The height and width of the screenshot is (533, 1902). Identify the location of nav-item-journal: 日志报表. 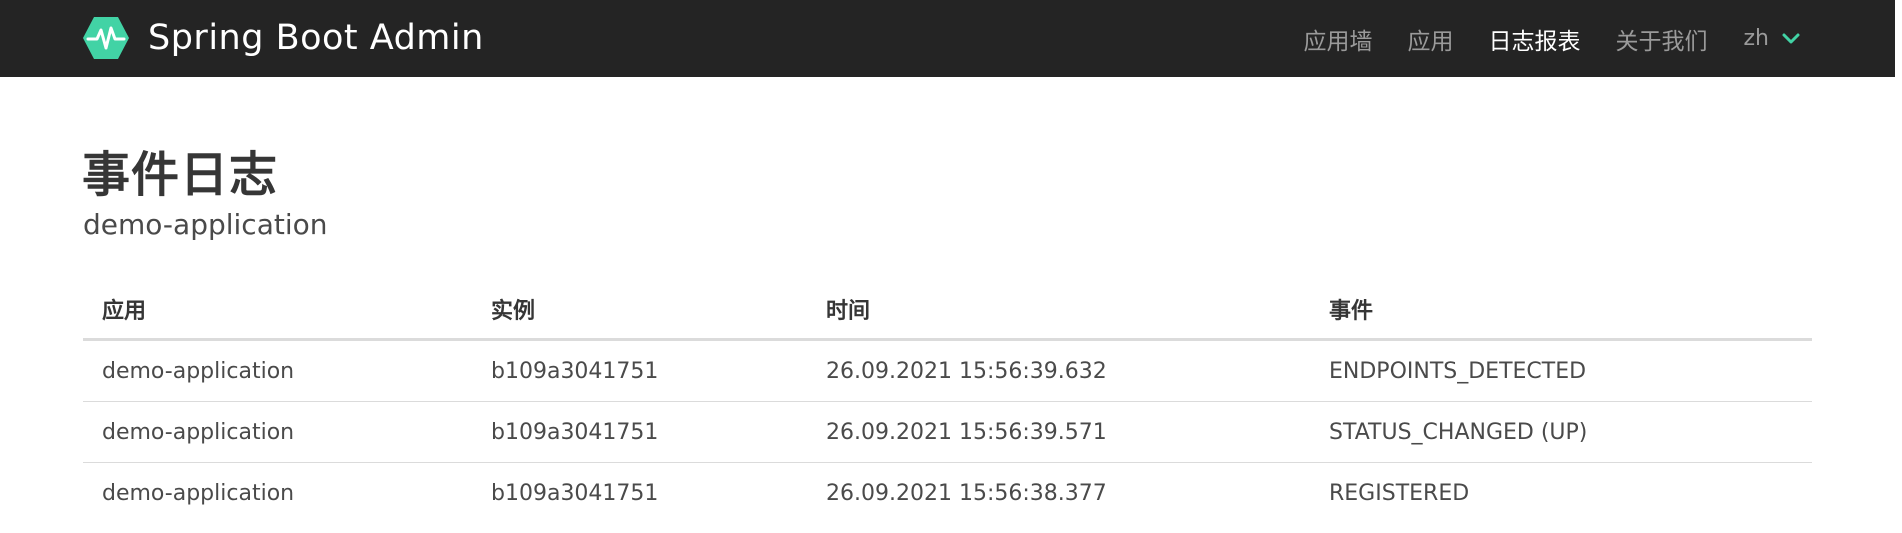
(1535, 39).